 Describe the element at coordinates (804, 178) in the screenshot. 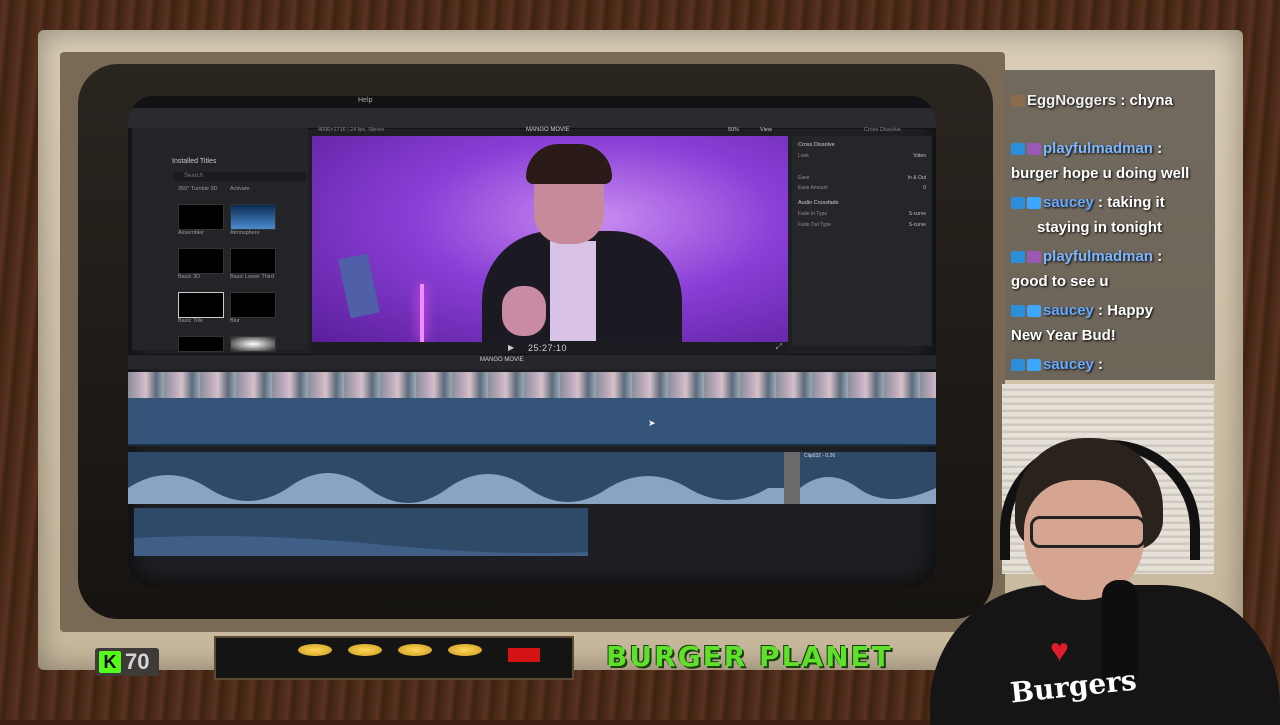

I see `ease-label: Ease` at that location.